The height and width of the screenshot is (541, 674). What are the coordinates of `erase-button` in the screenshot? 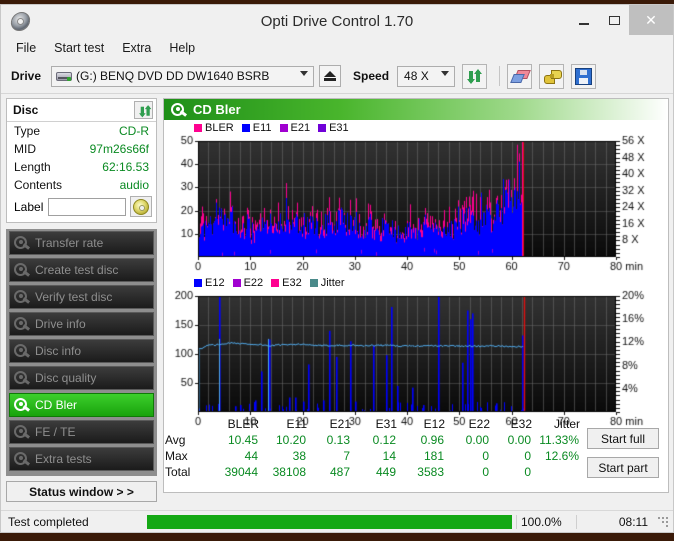 It's located at (520, 76).